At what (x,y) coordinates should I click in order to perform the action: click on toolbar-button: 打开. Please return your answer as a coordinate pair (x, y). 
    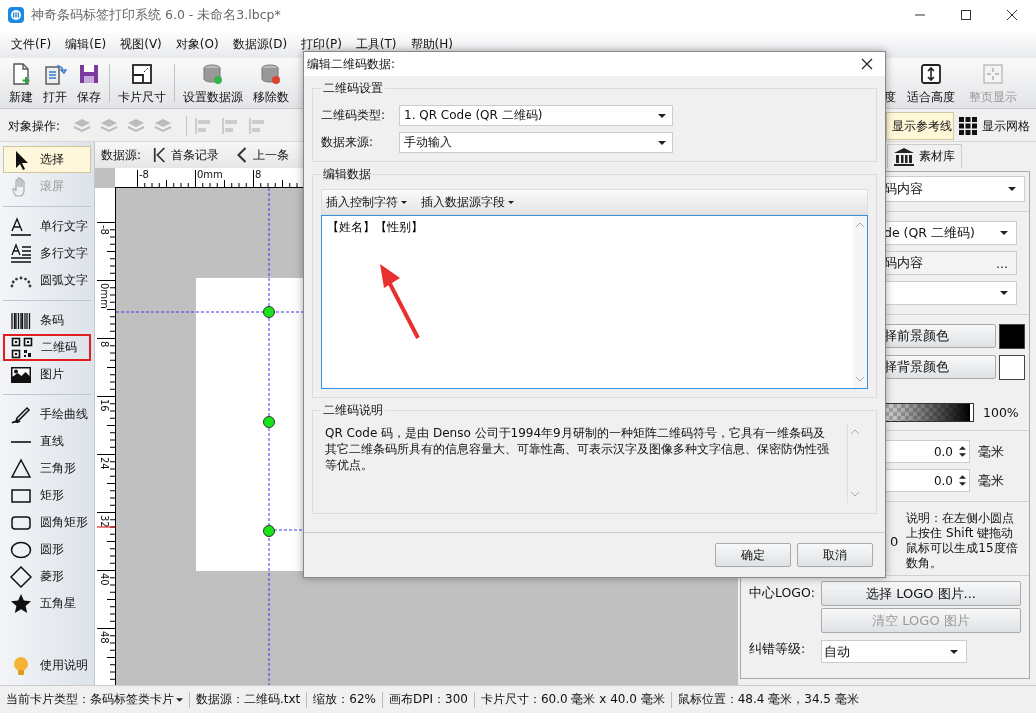
    Looking at the image, I should click on (55, 83).